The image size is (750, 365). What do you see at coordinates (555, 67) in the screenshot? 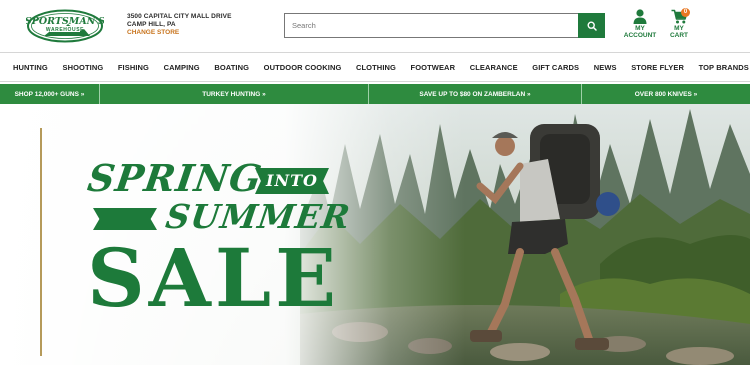
I see `nav-gift-cards: GIFT CARDS` at bounding box center [555, 67].